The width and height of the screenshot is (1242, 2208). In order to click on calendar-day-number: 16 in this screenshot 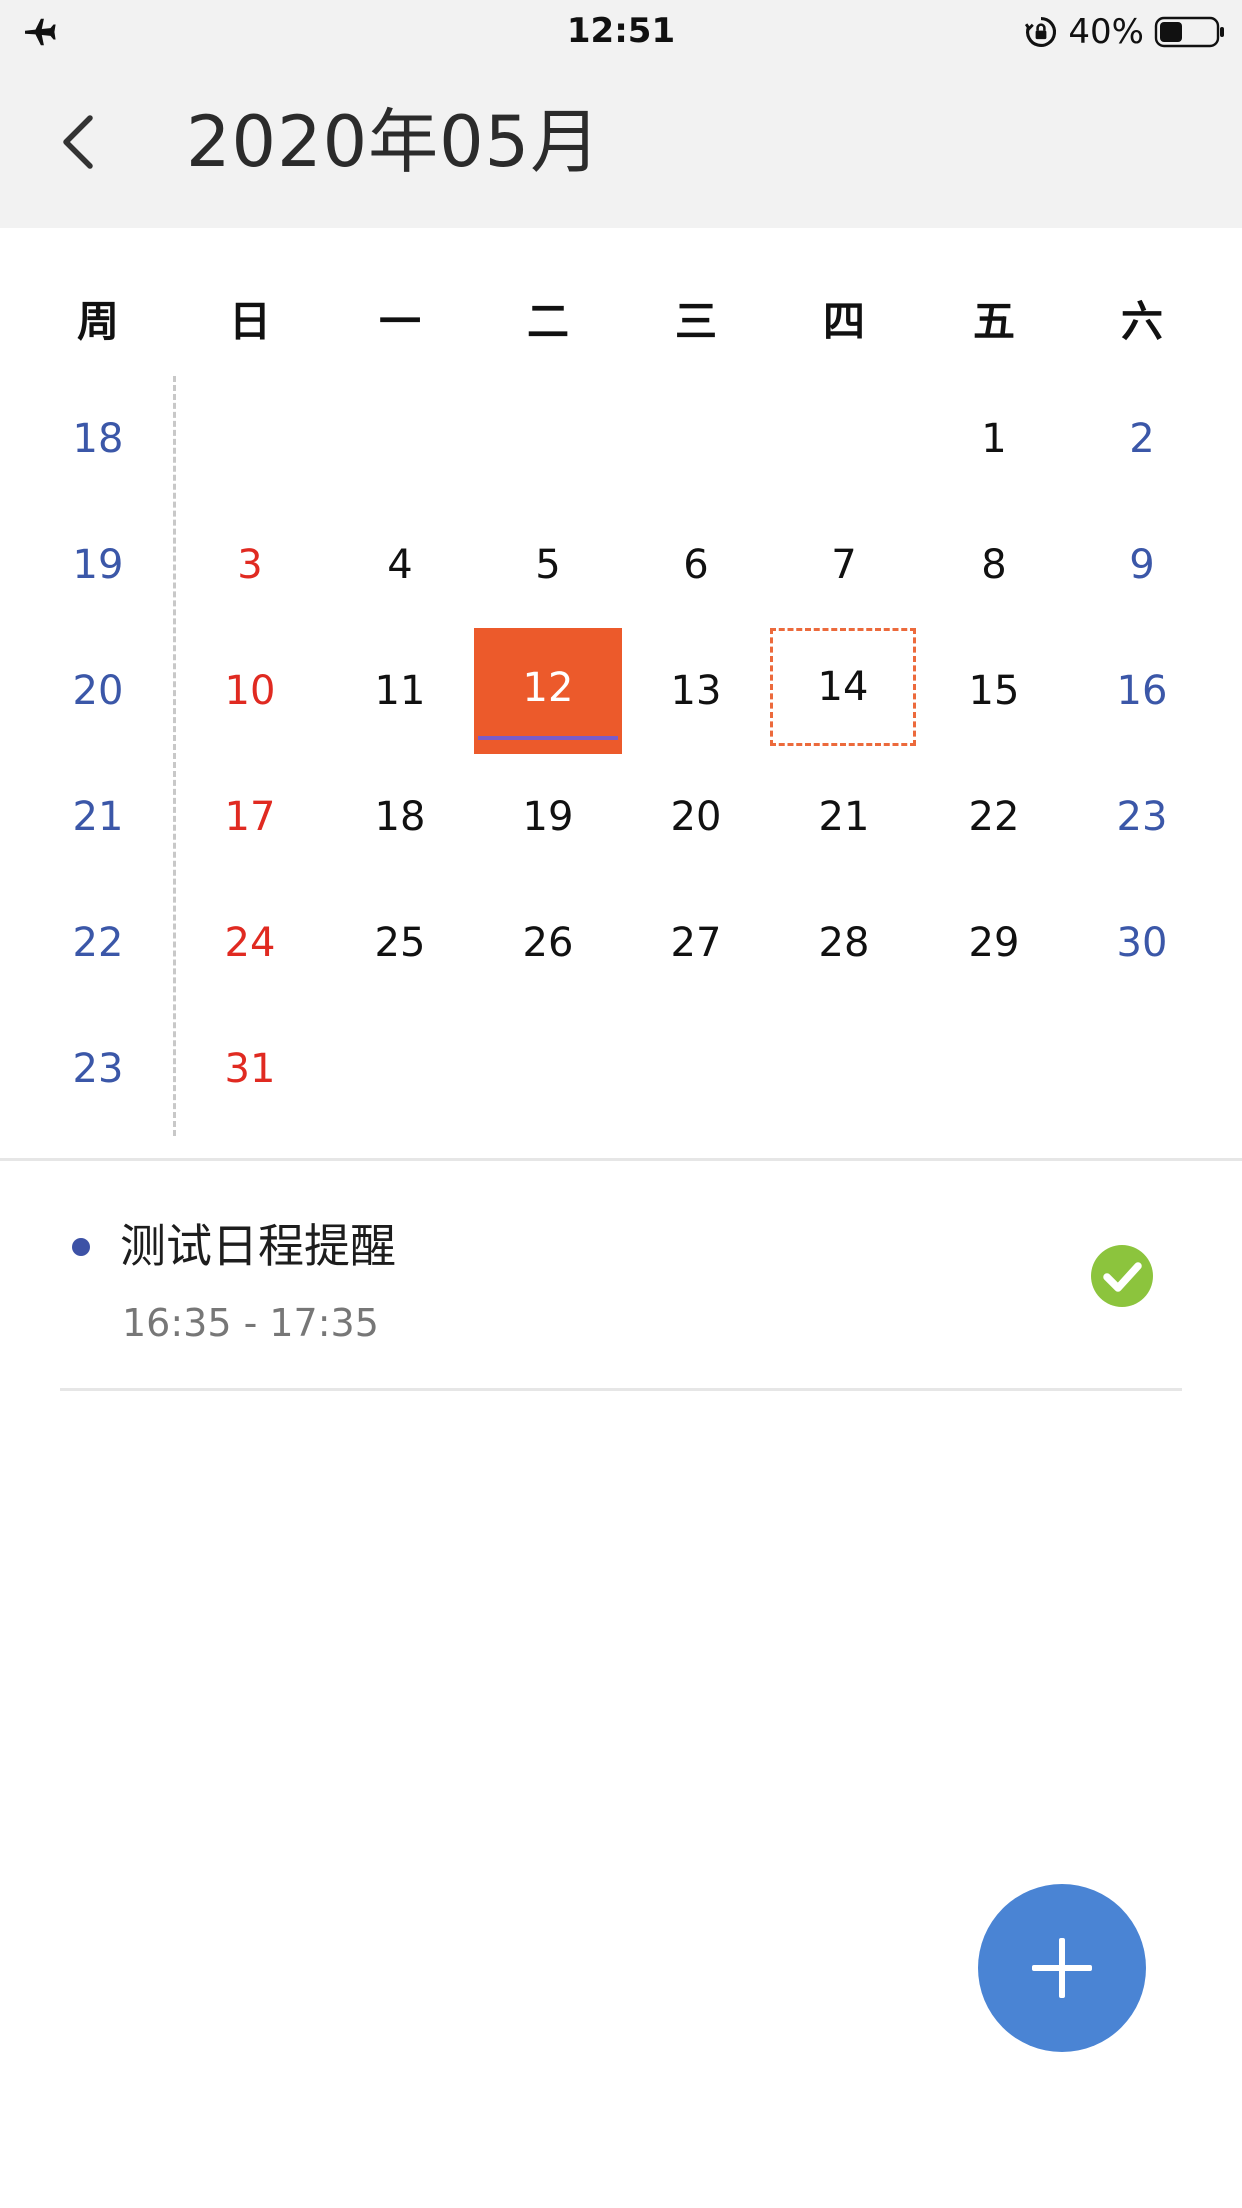, I will do `click(1142, 691)`.